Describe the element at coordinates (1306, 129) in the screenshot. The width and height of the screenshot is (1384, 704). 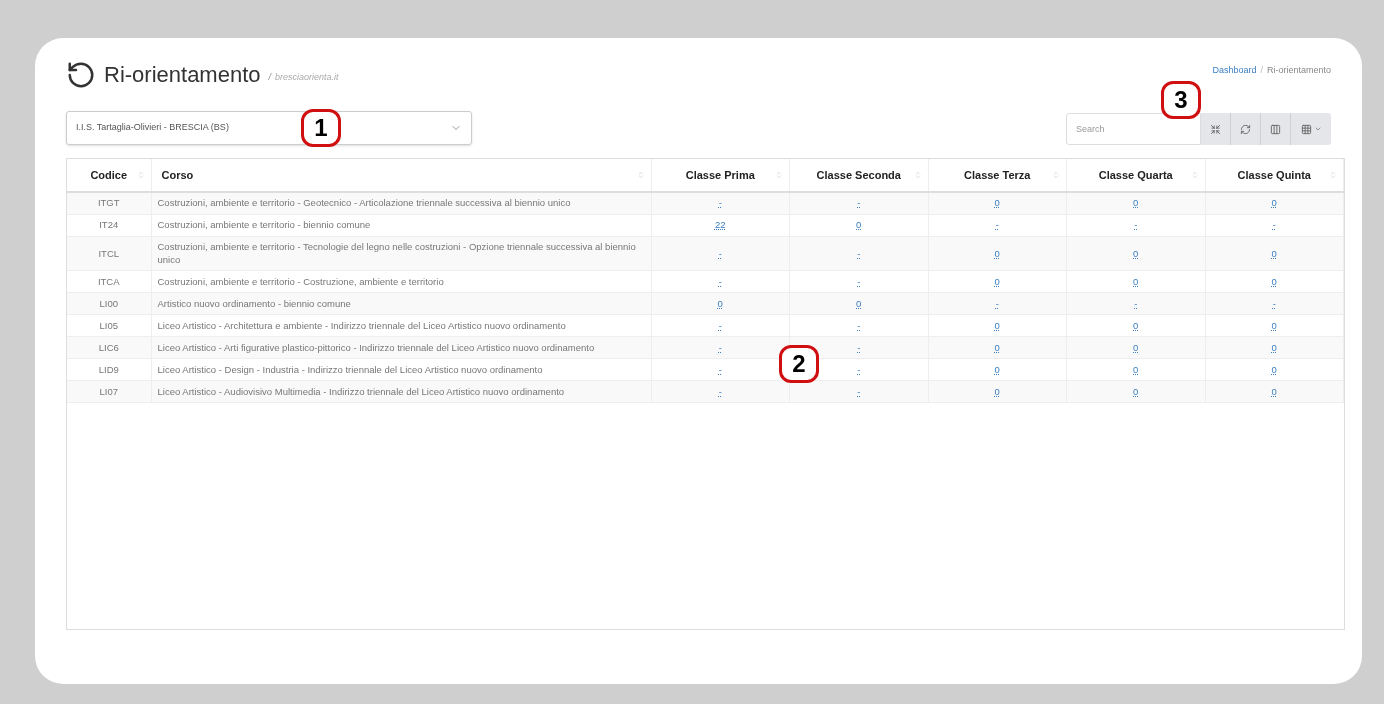
I see `grid-icon` at that location.